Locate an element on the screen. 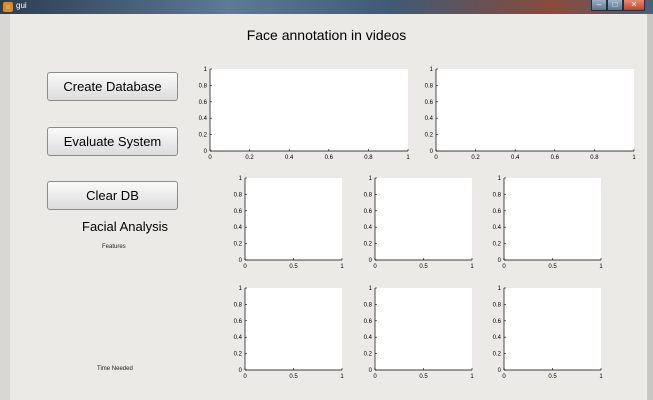 This screenshot has height=400, width=653. window-title: gui is located at coordinates (21, 5).